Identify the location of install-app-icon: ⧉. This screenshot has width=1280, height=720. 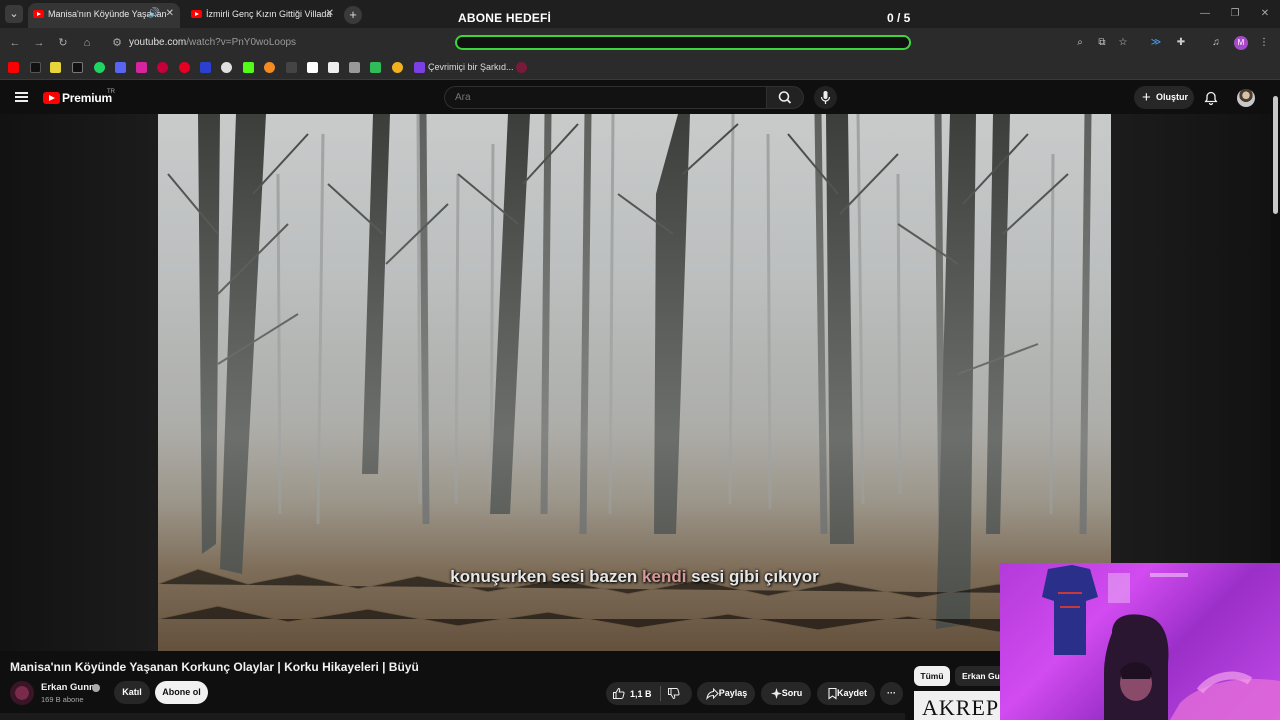
(1102, 43).